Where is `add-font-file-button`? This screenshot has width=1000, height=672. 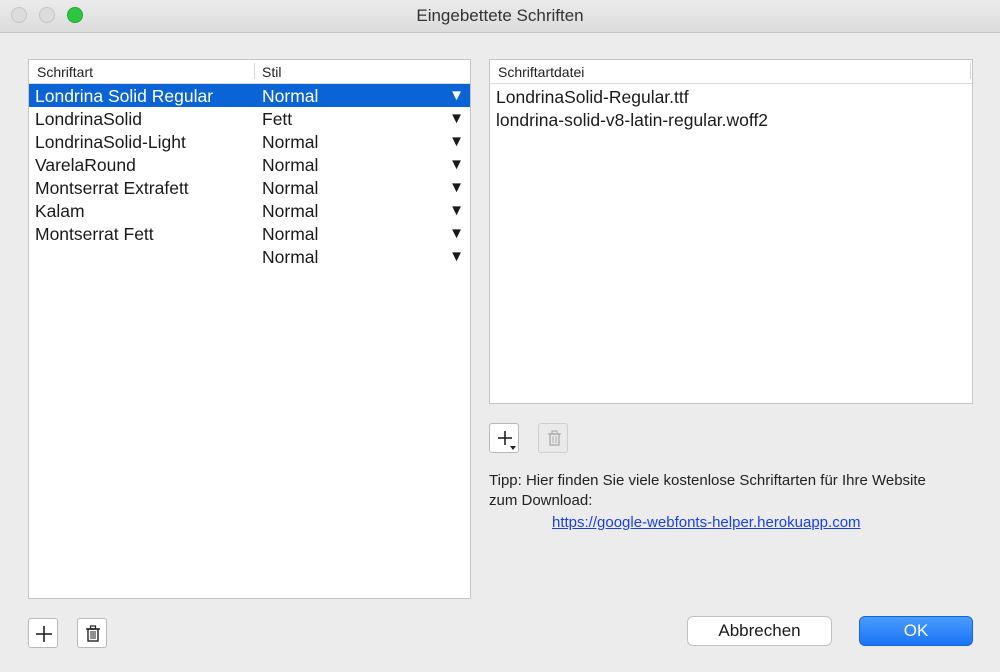 add-font-file-button is located at coordinates (504, 438).